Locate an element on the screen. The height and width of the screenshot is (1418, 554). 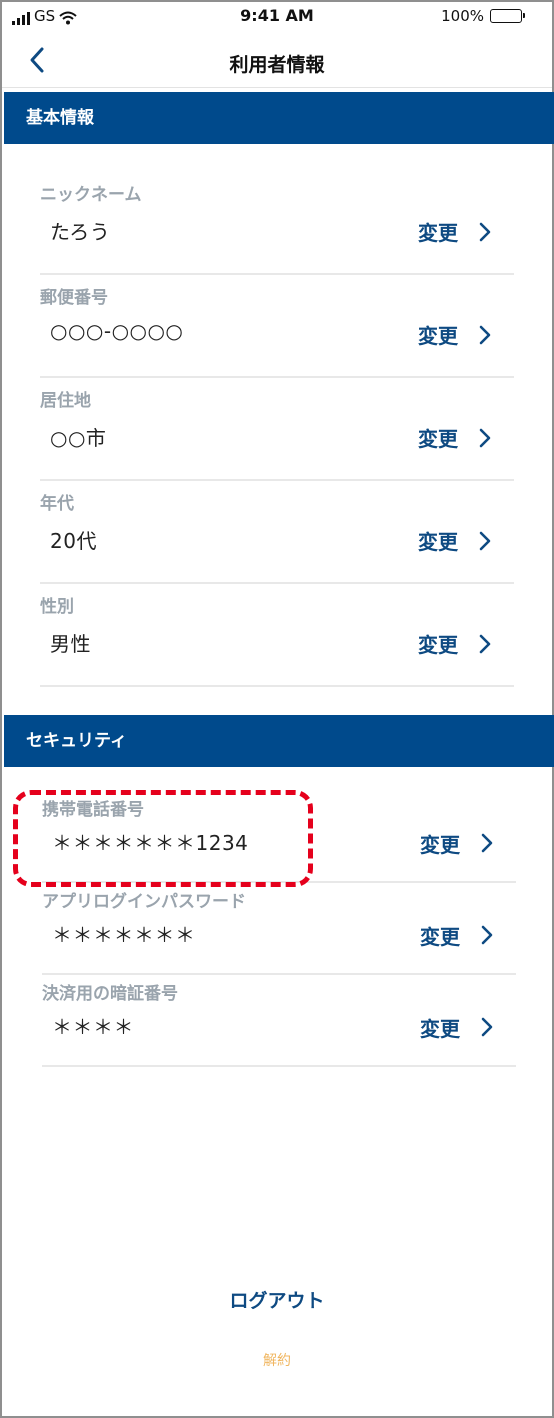
list-item-nickname: ニックネーム たろう 変更 is located at coordinates (277, 223).